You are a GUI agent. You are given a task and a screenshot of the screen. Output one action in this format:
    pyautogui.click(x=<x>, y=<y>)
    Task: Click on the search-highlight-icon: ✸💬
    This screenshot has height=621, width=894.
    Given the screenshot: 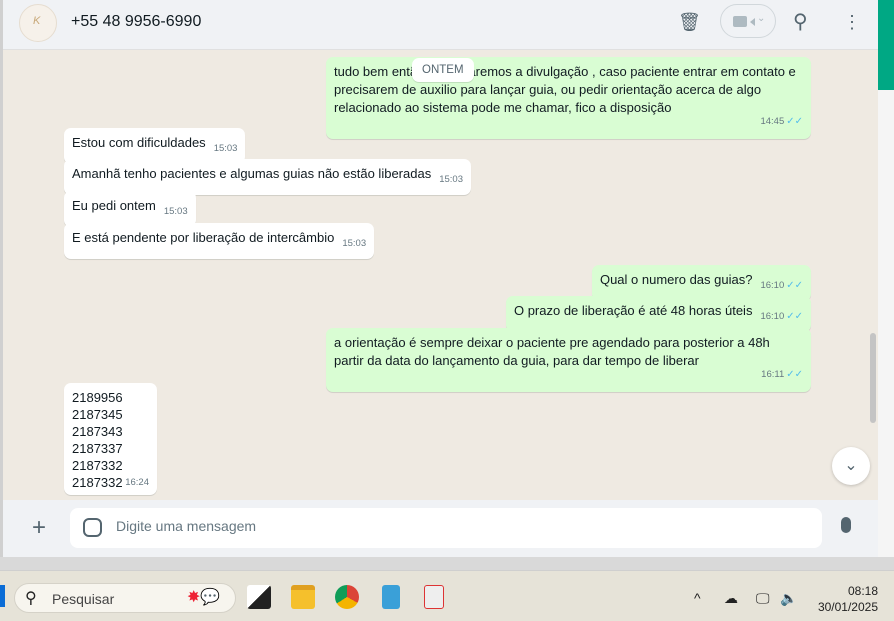 What is the action you would take?
    pyautogui.click(x=204, y=597)
    